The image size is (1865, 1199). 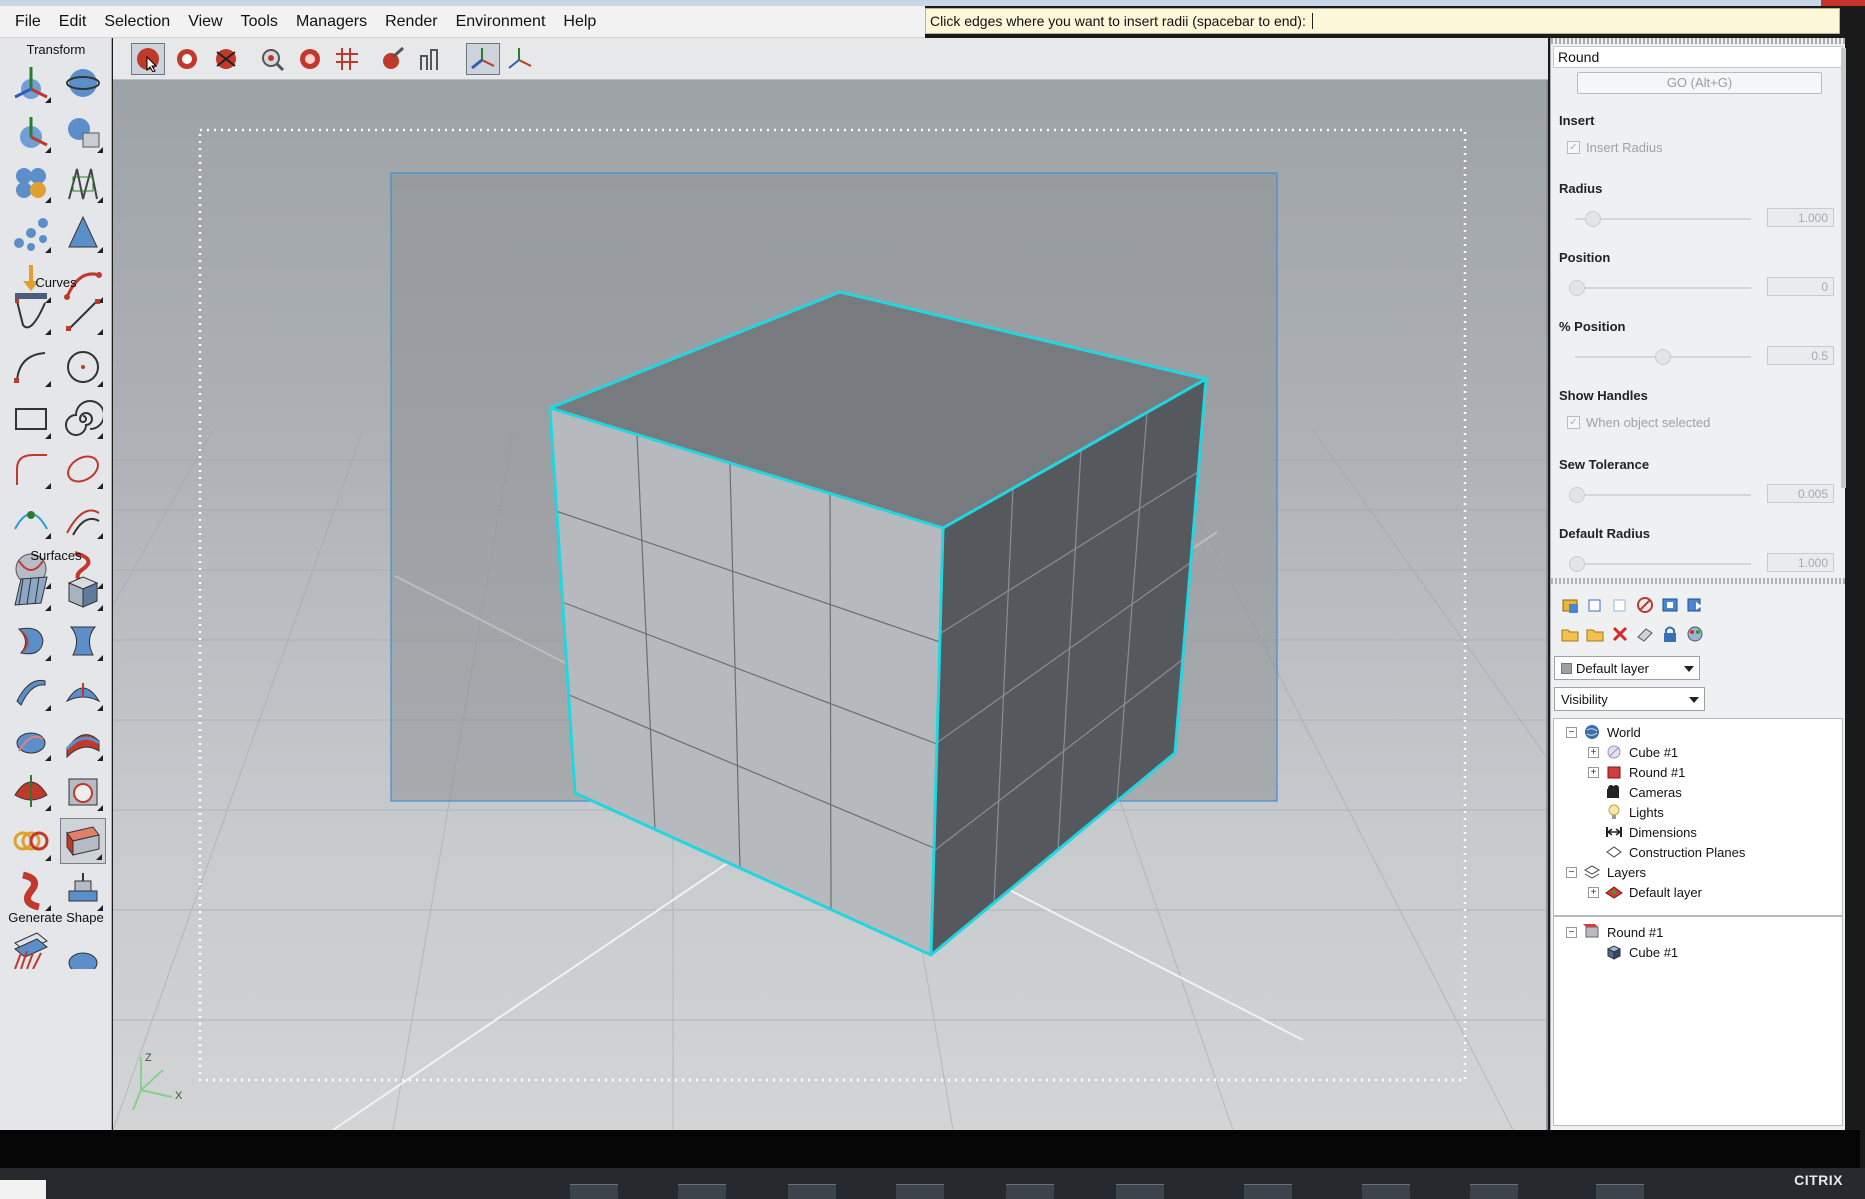 What do you see at coordinates (501, 22) in the screenshot?
I see `menu-environment: Environment` at bounding box center [501, 22].